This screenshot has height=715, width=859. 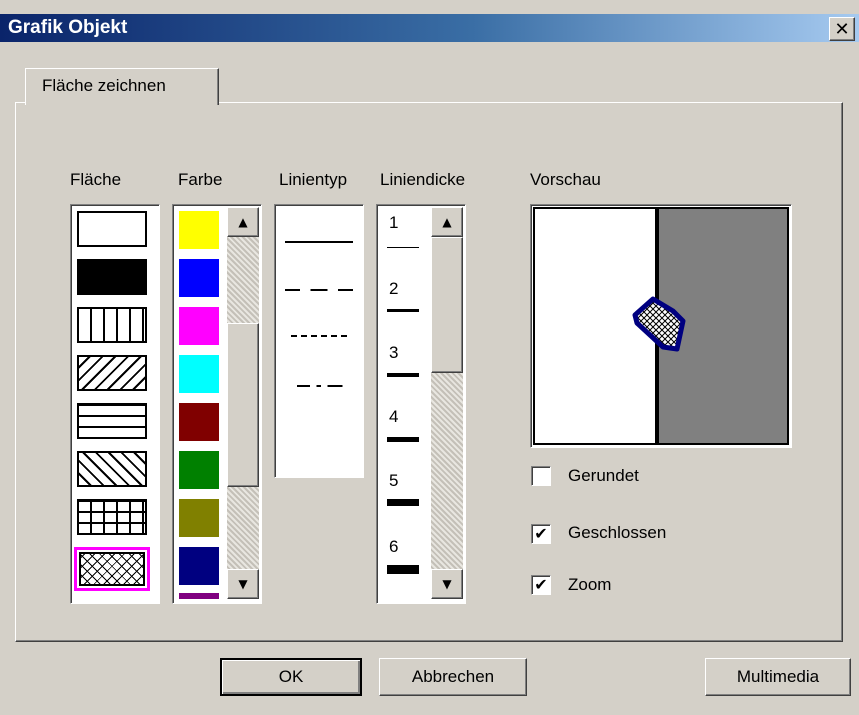 What do you see at coordinates (313, 179) in the screenshot?
I see `label-linientyp: Linientyp` at bounding box center [313, 179].